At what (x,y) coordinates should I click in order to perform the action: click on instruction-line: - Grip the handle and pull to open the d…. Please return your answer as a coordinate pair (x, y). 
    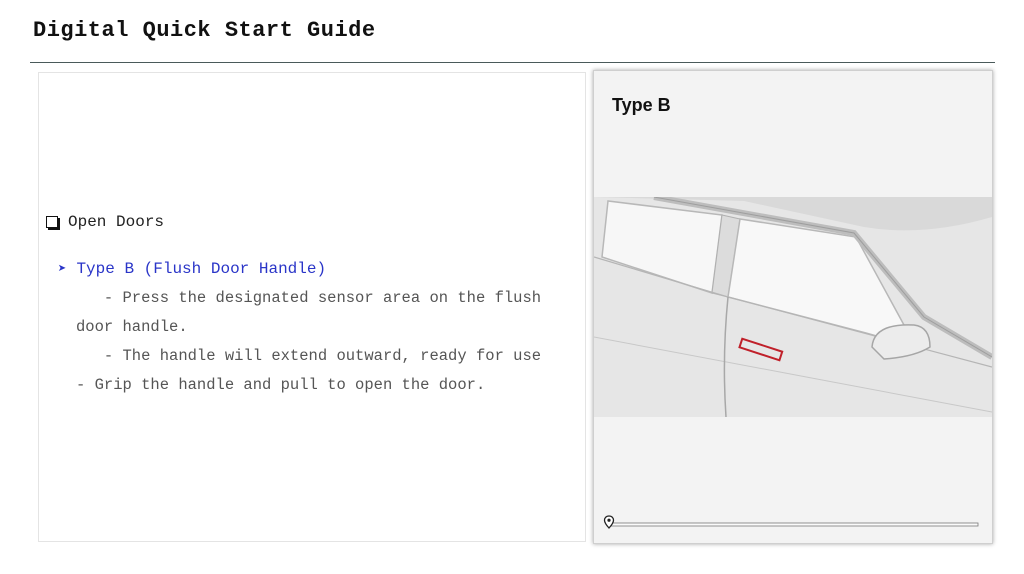
    Looking at the image, I should click on (281, 385).